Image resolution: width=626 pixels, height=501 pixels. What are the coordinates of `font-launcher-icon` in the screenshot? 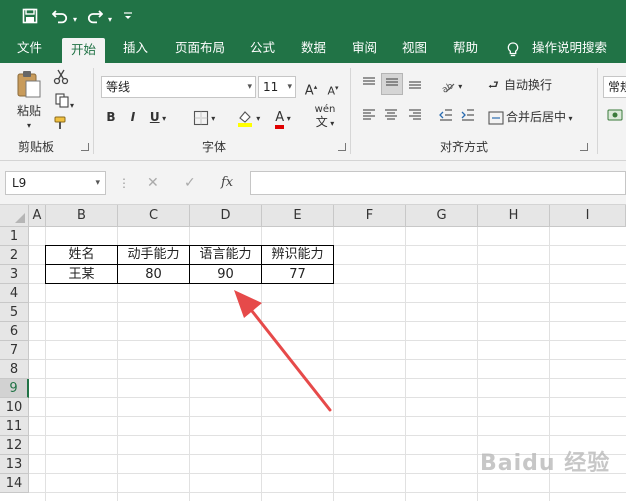 It's located at (342, 147).